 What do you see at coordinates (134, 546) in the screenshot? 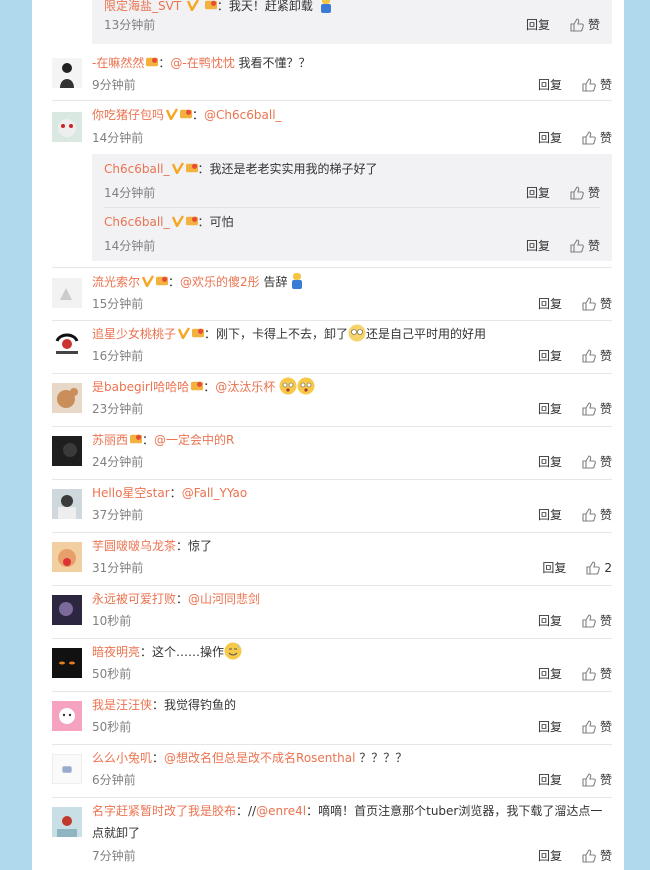
I see `comment-username: 芋圆啵啵乌龙茶` at bounding box center [134, 546].